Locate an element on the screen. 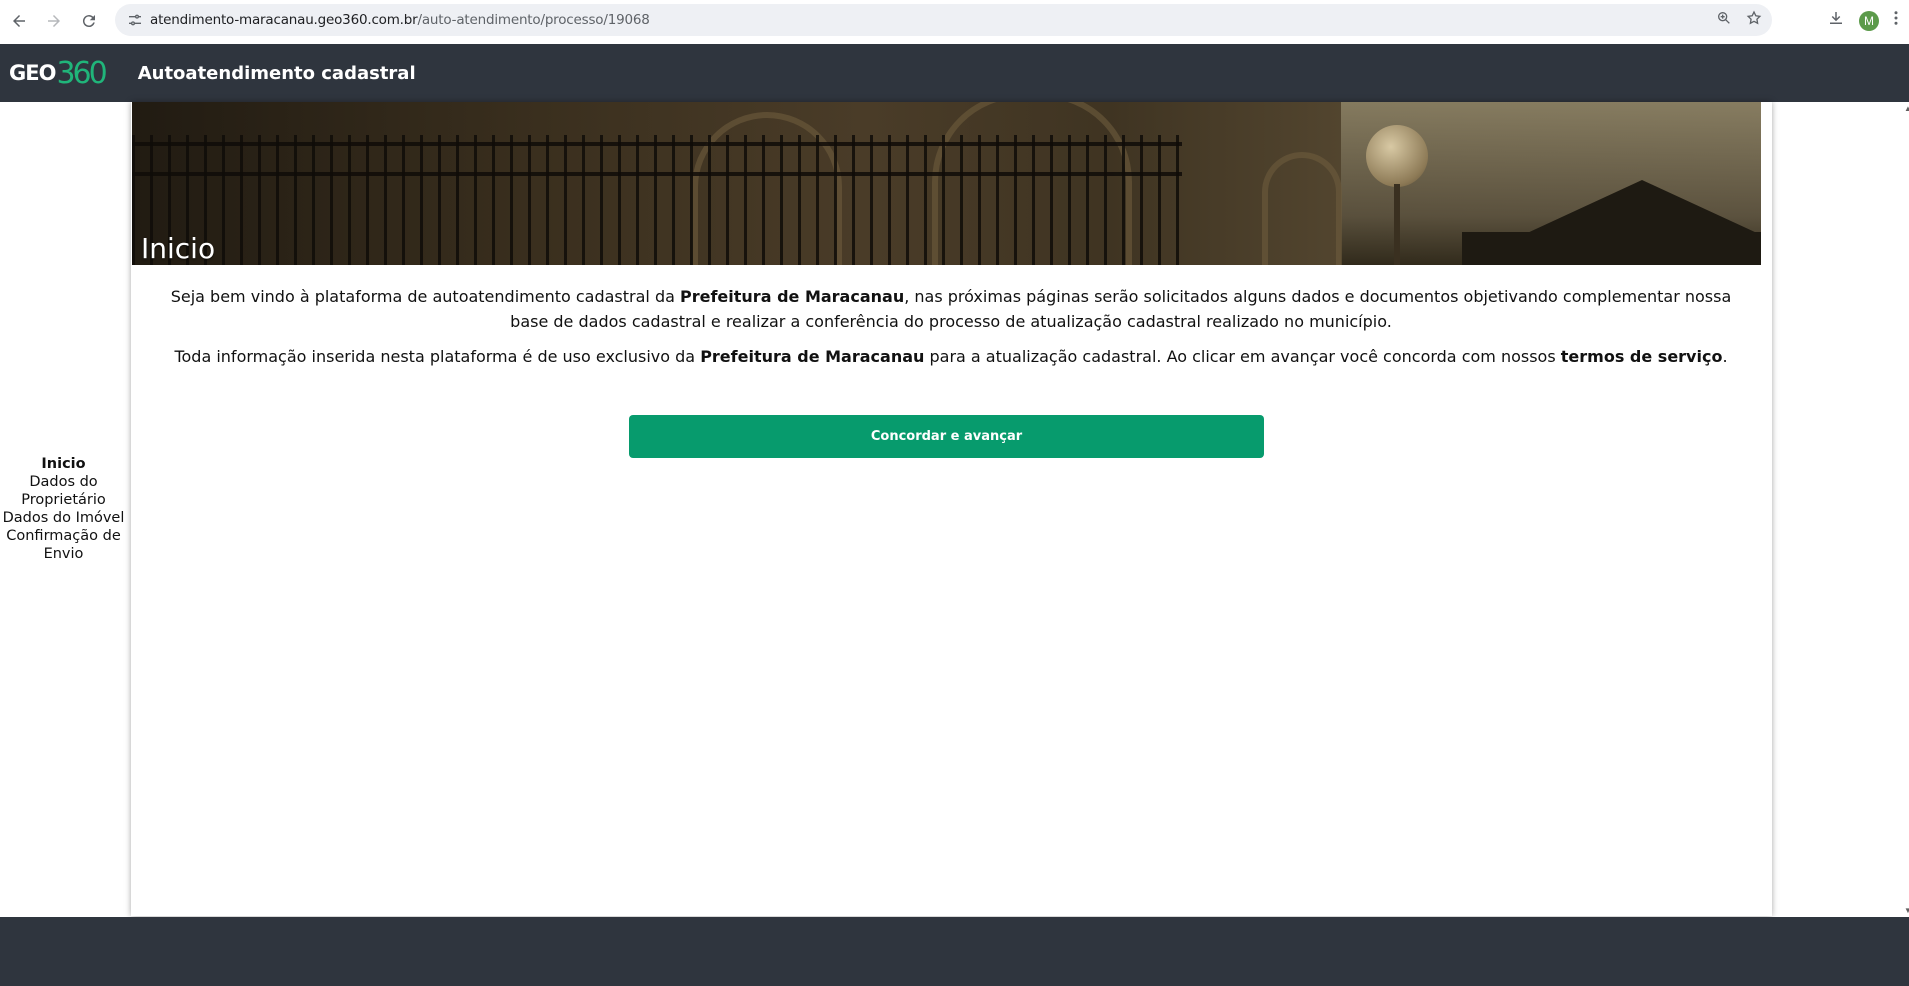  profile-avatar: M is located at coordinates (1869, 20).